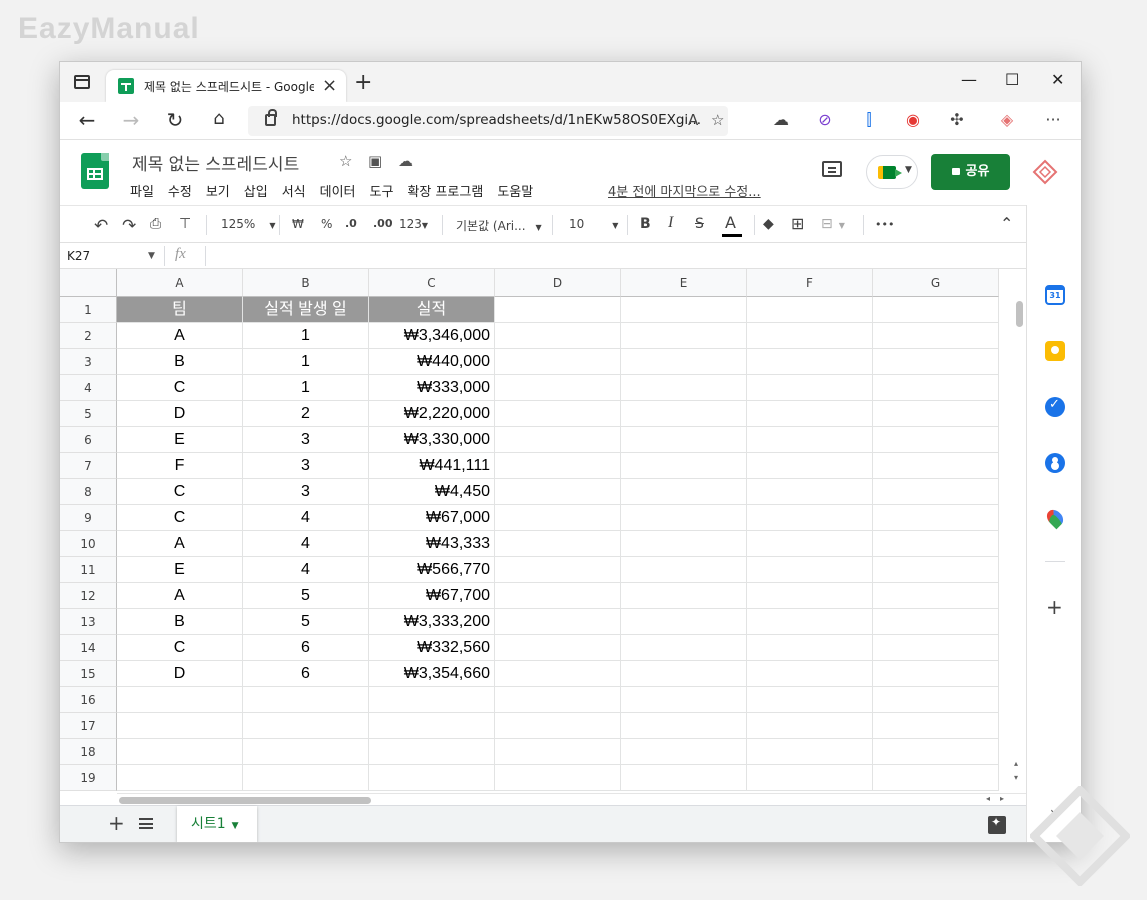  I want to click on row-header: 13, so click(88, 622).